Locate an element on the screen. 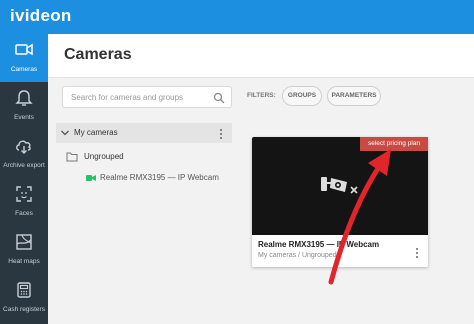 Image resolution: width=474 pixels, height=324 pixels. page-header: Cameras is located at coordinates (261, 56).